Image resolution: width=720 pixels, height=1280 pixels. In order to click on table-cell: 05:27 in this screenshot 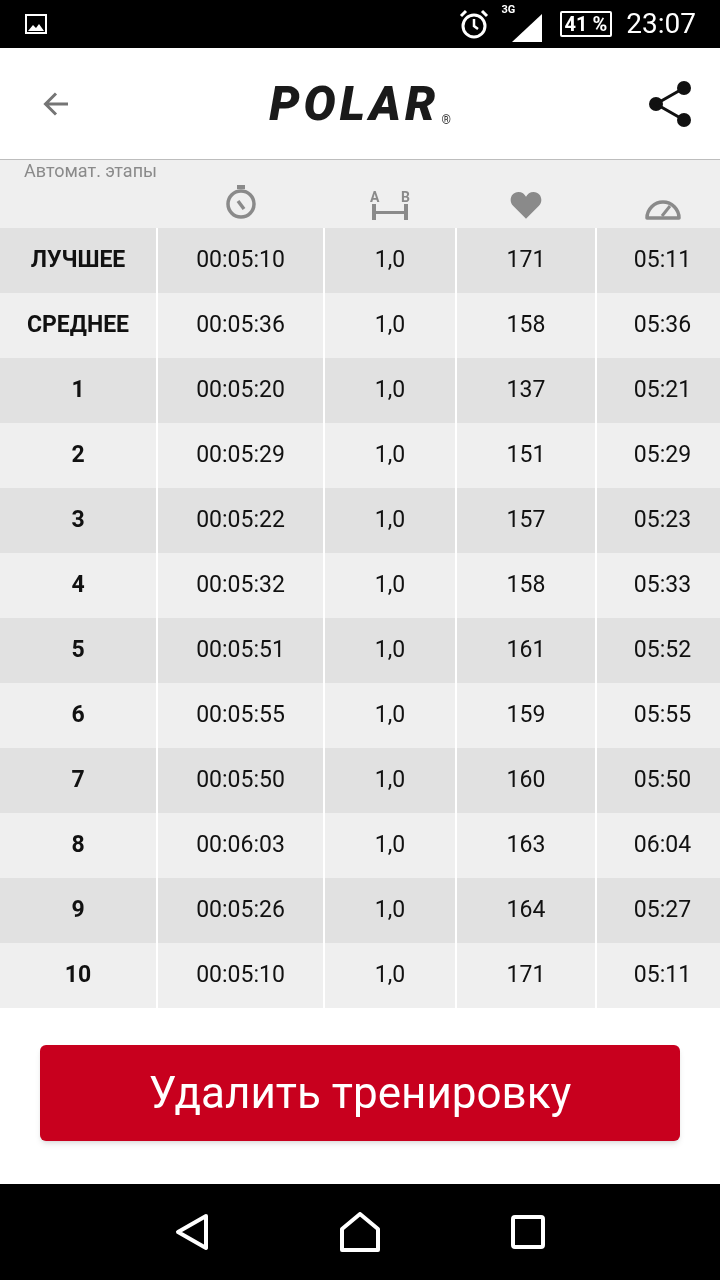, I will do `click(658, 910)`.